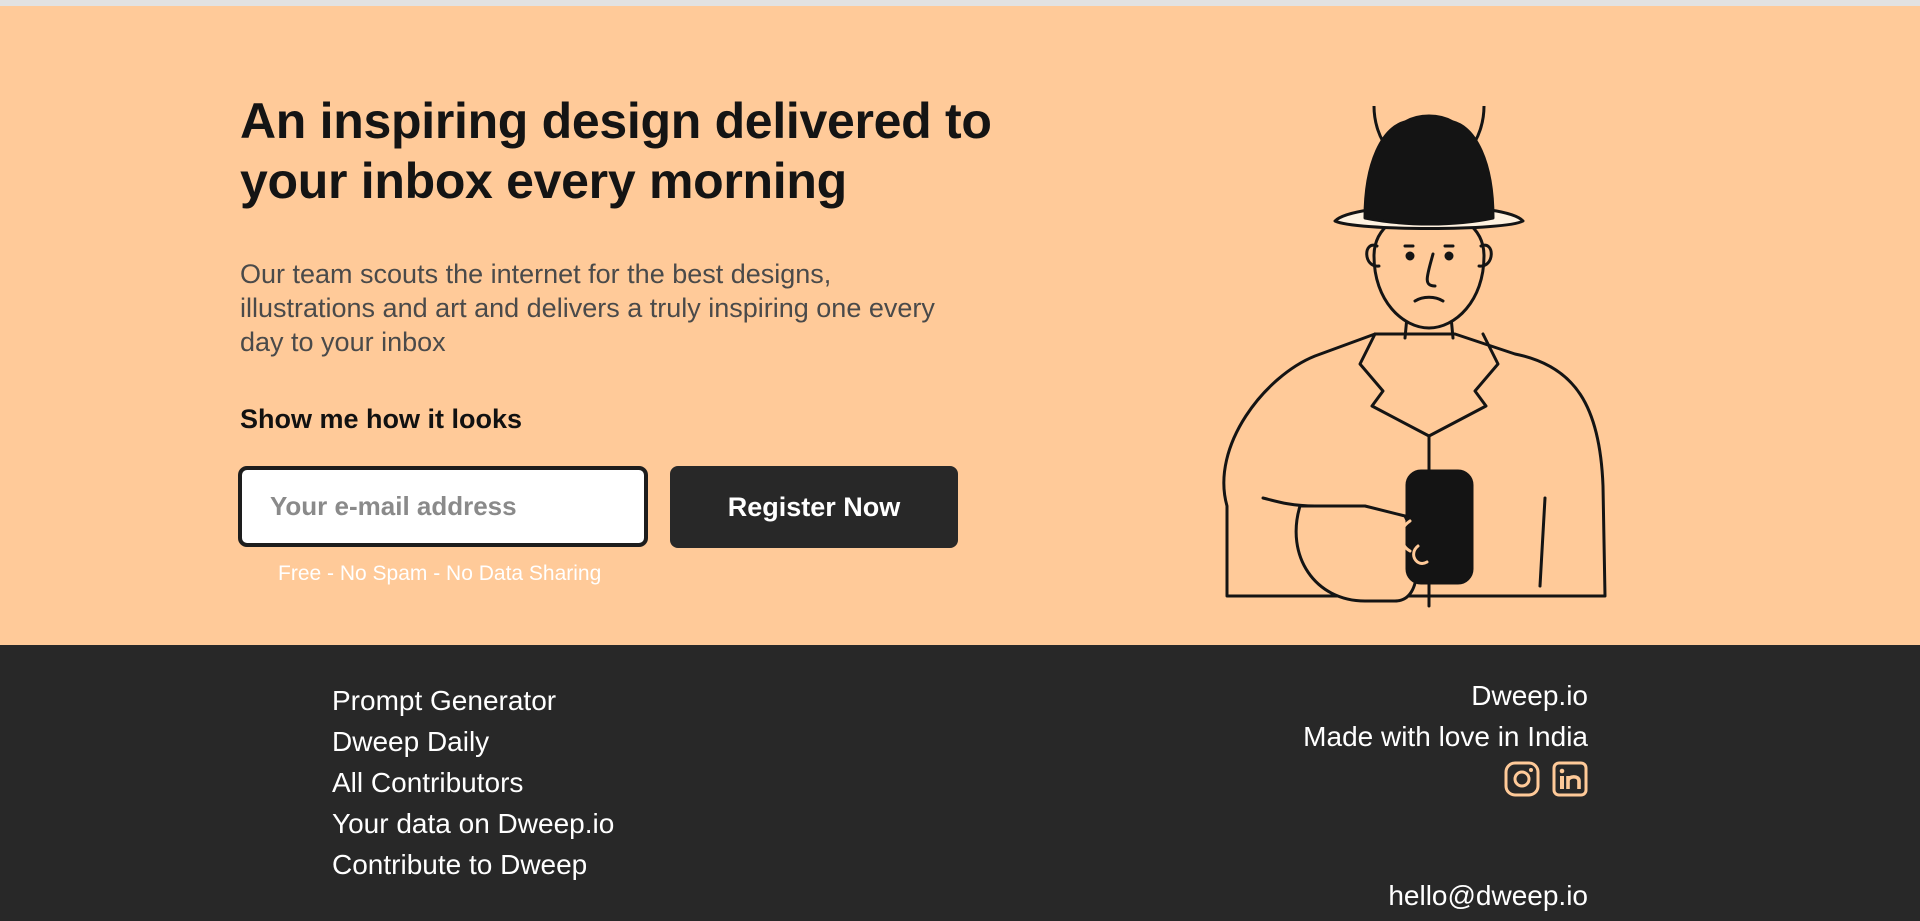 This screenshot has width=1920, height=921. I want to click on footer-link-contribute: Contribute to Dweep, so click(473, 864).